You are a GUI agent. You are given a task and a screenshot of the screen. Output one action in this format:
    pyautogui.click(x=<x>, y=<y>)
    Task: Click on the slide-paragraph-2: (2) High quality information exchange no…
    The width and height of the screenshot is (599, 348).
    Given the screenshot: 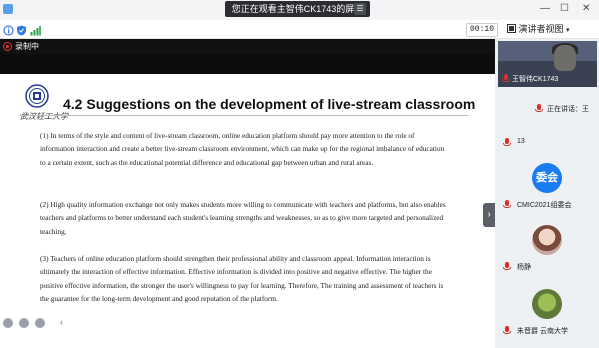 What is the action you would take?
    pyautogui.click(x=243, y=218)
    